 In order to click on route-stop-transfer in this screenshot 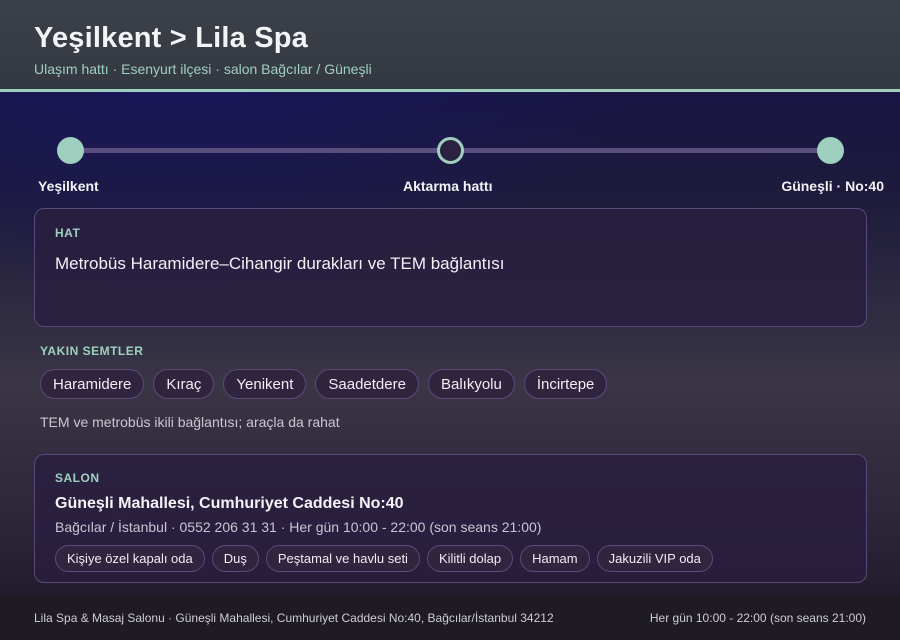, I will do `click(450, 150)`.